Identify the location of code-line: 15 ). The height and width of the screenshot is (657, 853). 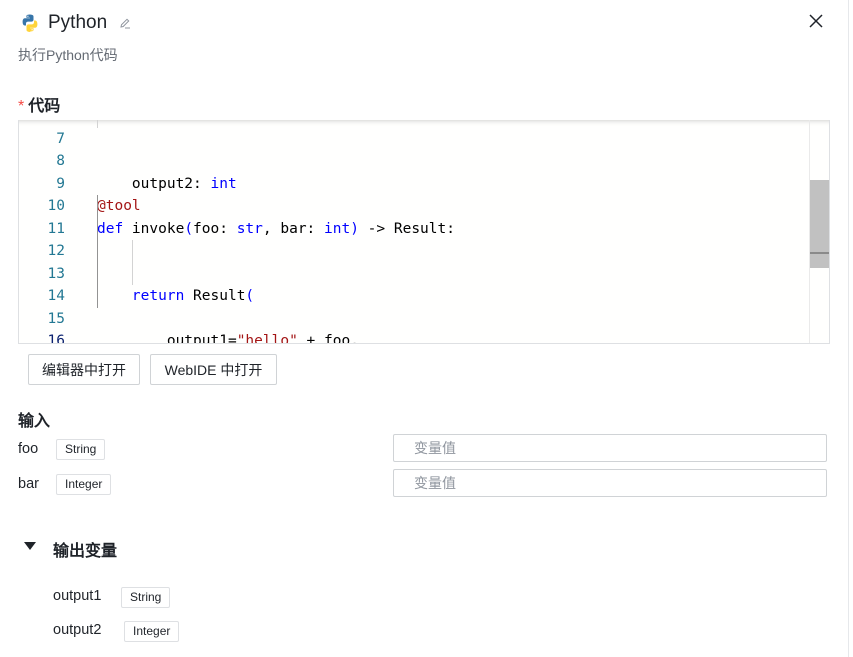
(414, 306).